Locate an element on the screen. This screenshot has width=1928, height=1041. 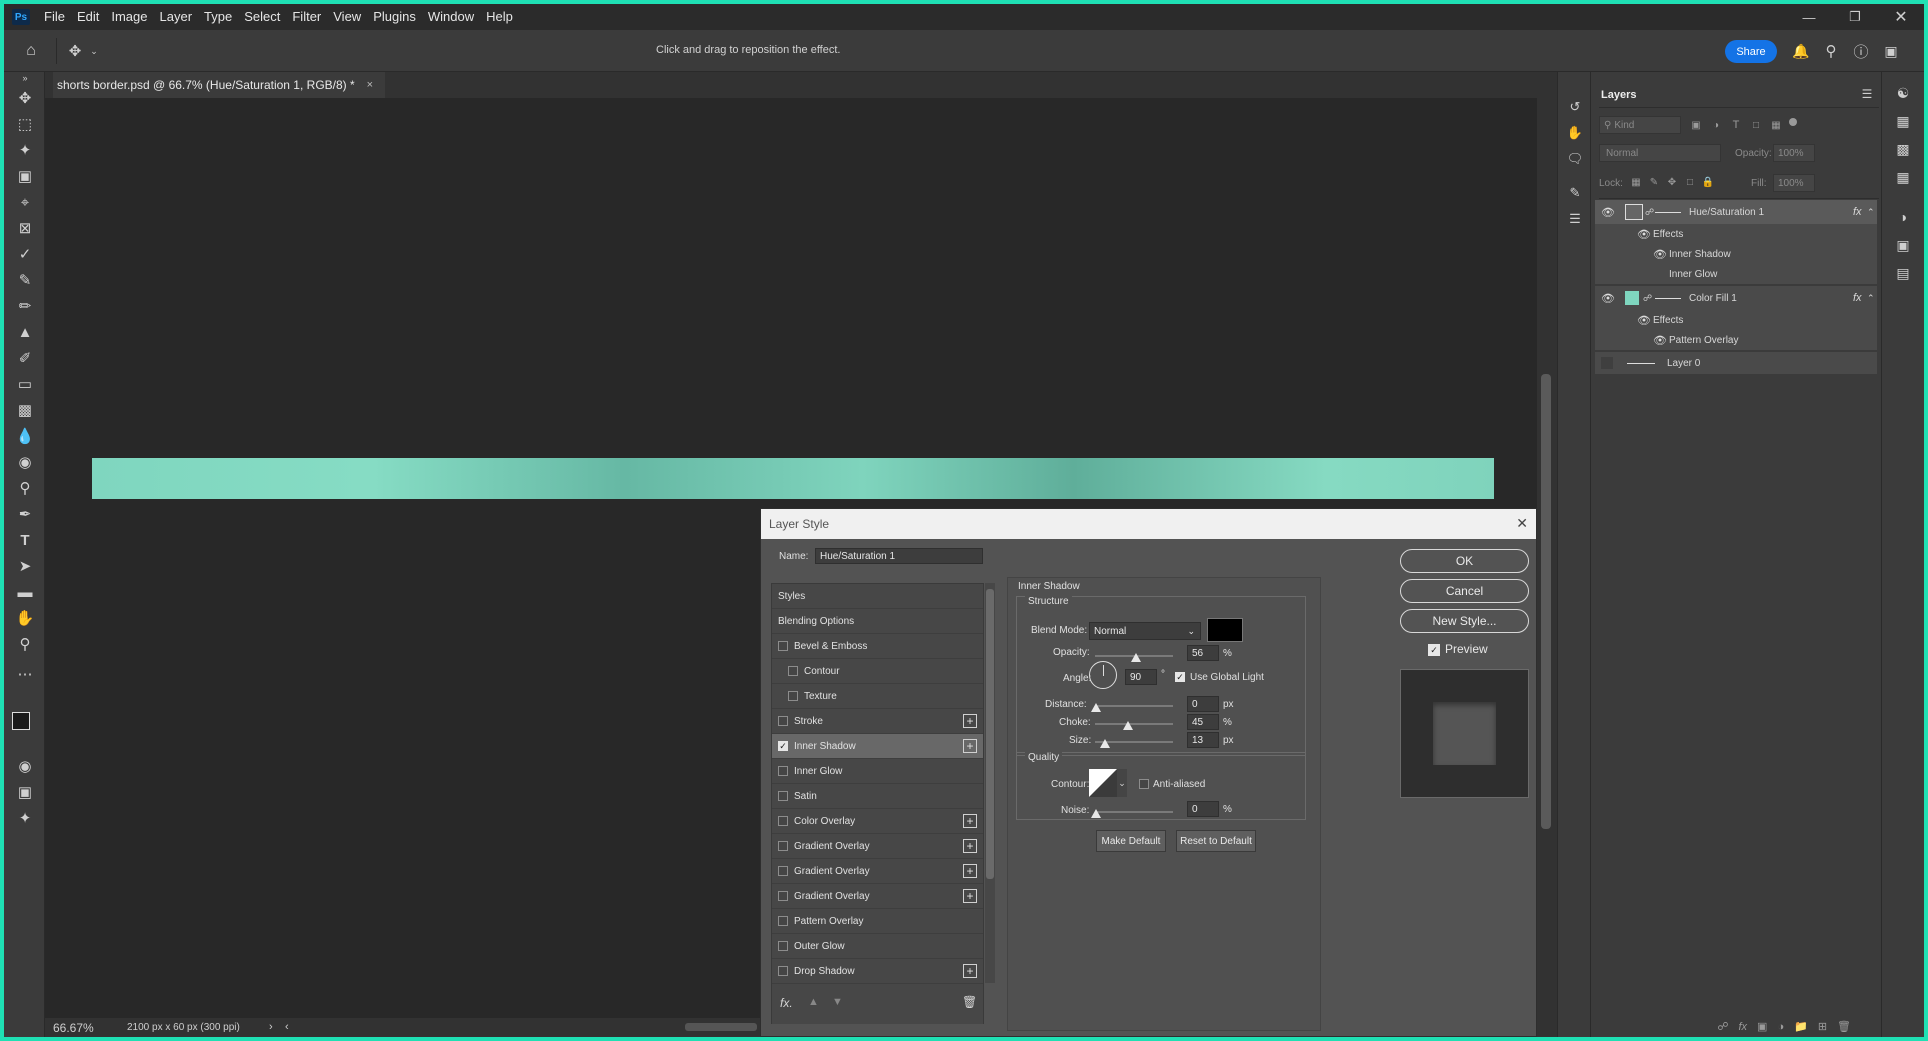
inner-glow-item: Inner Glow is located at coordinates (877, 771).